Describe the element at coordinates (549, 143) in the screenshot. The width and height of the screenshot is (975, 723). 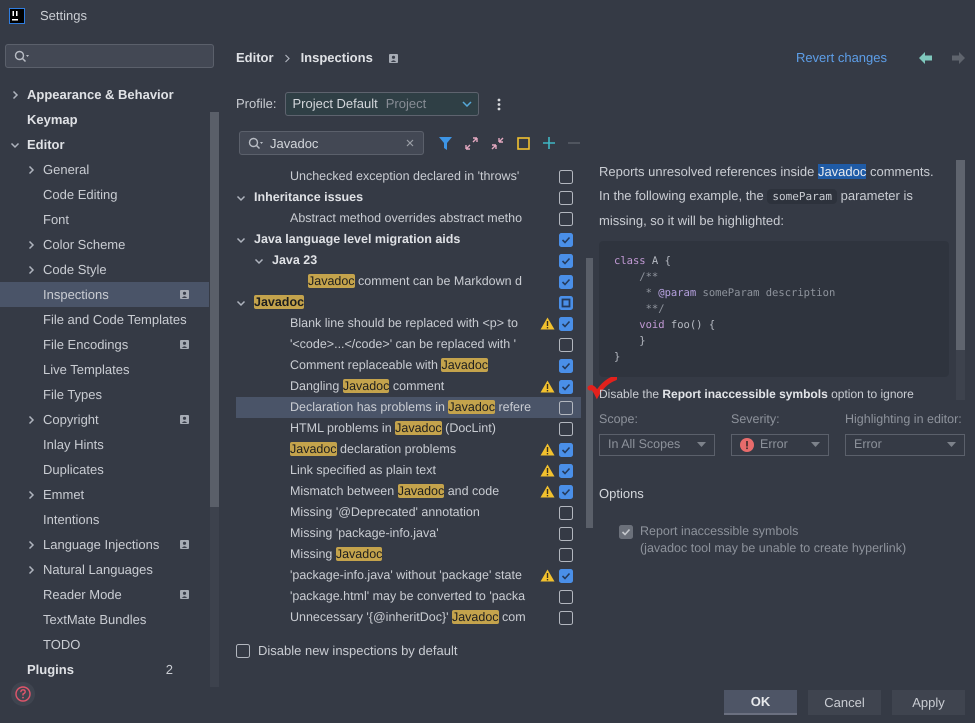
I see `add-icon` at that location.